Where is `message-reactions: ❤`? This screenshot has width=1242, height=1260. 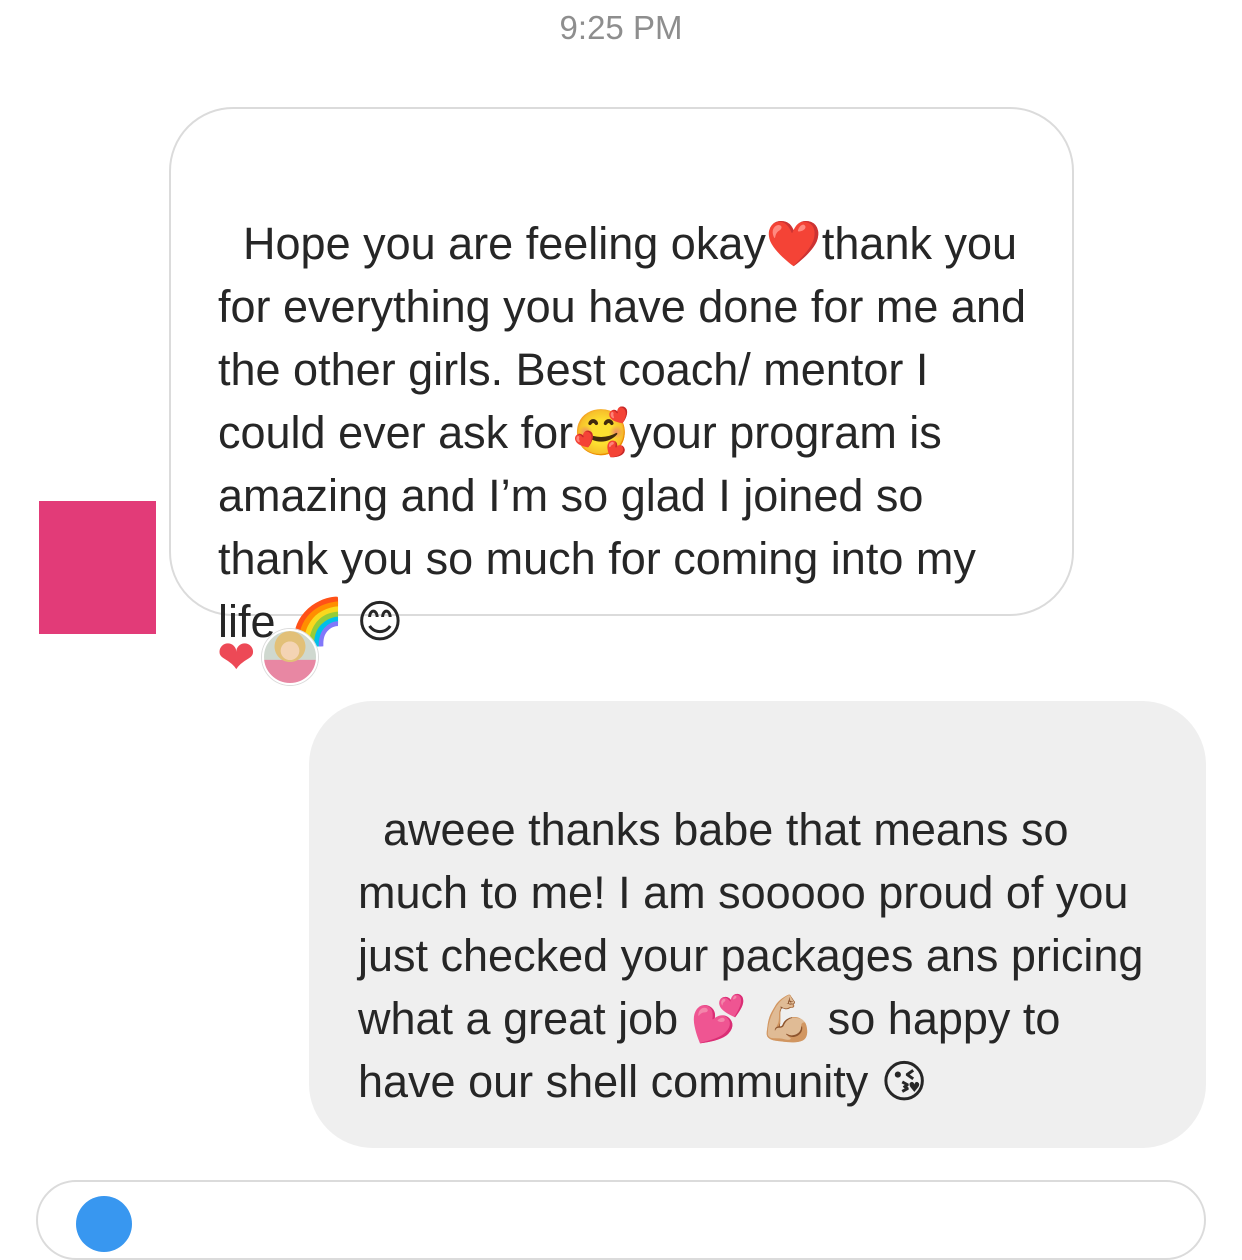
message-reactions: ❤ is located at coordinates (267, 657).